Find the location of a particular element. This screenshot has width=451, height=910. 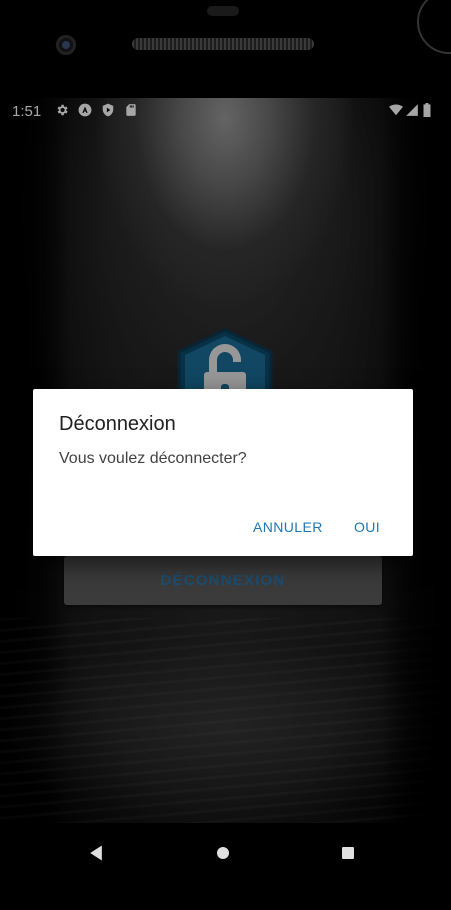

confirm-button: OUI is located at coordinates (367, 527).